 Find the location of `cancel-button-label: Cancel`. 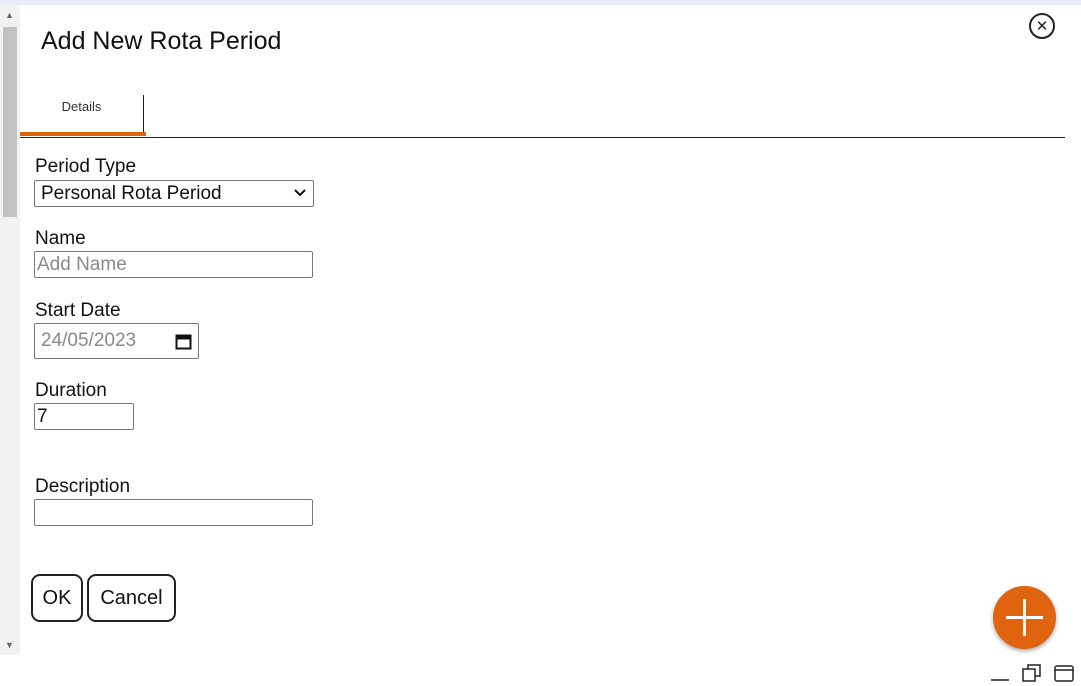

cancel-button-label: Cancel is located at coordinates (131, 597).